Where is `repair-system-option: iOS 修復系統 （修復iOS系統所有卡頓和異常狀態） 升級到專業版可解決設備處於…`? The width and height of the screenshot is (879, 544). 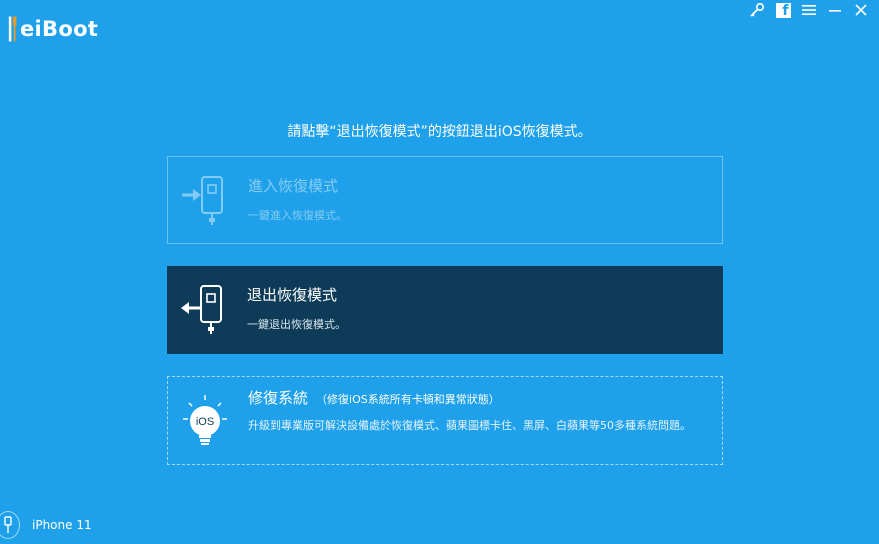
repair-system-option: iOS 修復系統 （修復iOS系統所有卡頓和異常狀態） 升級到專業版可解決設備處於… is located at coordinates (445, 420).